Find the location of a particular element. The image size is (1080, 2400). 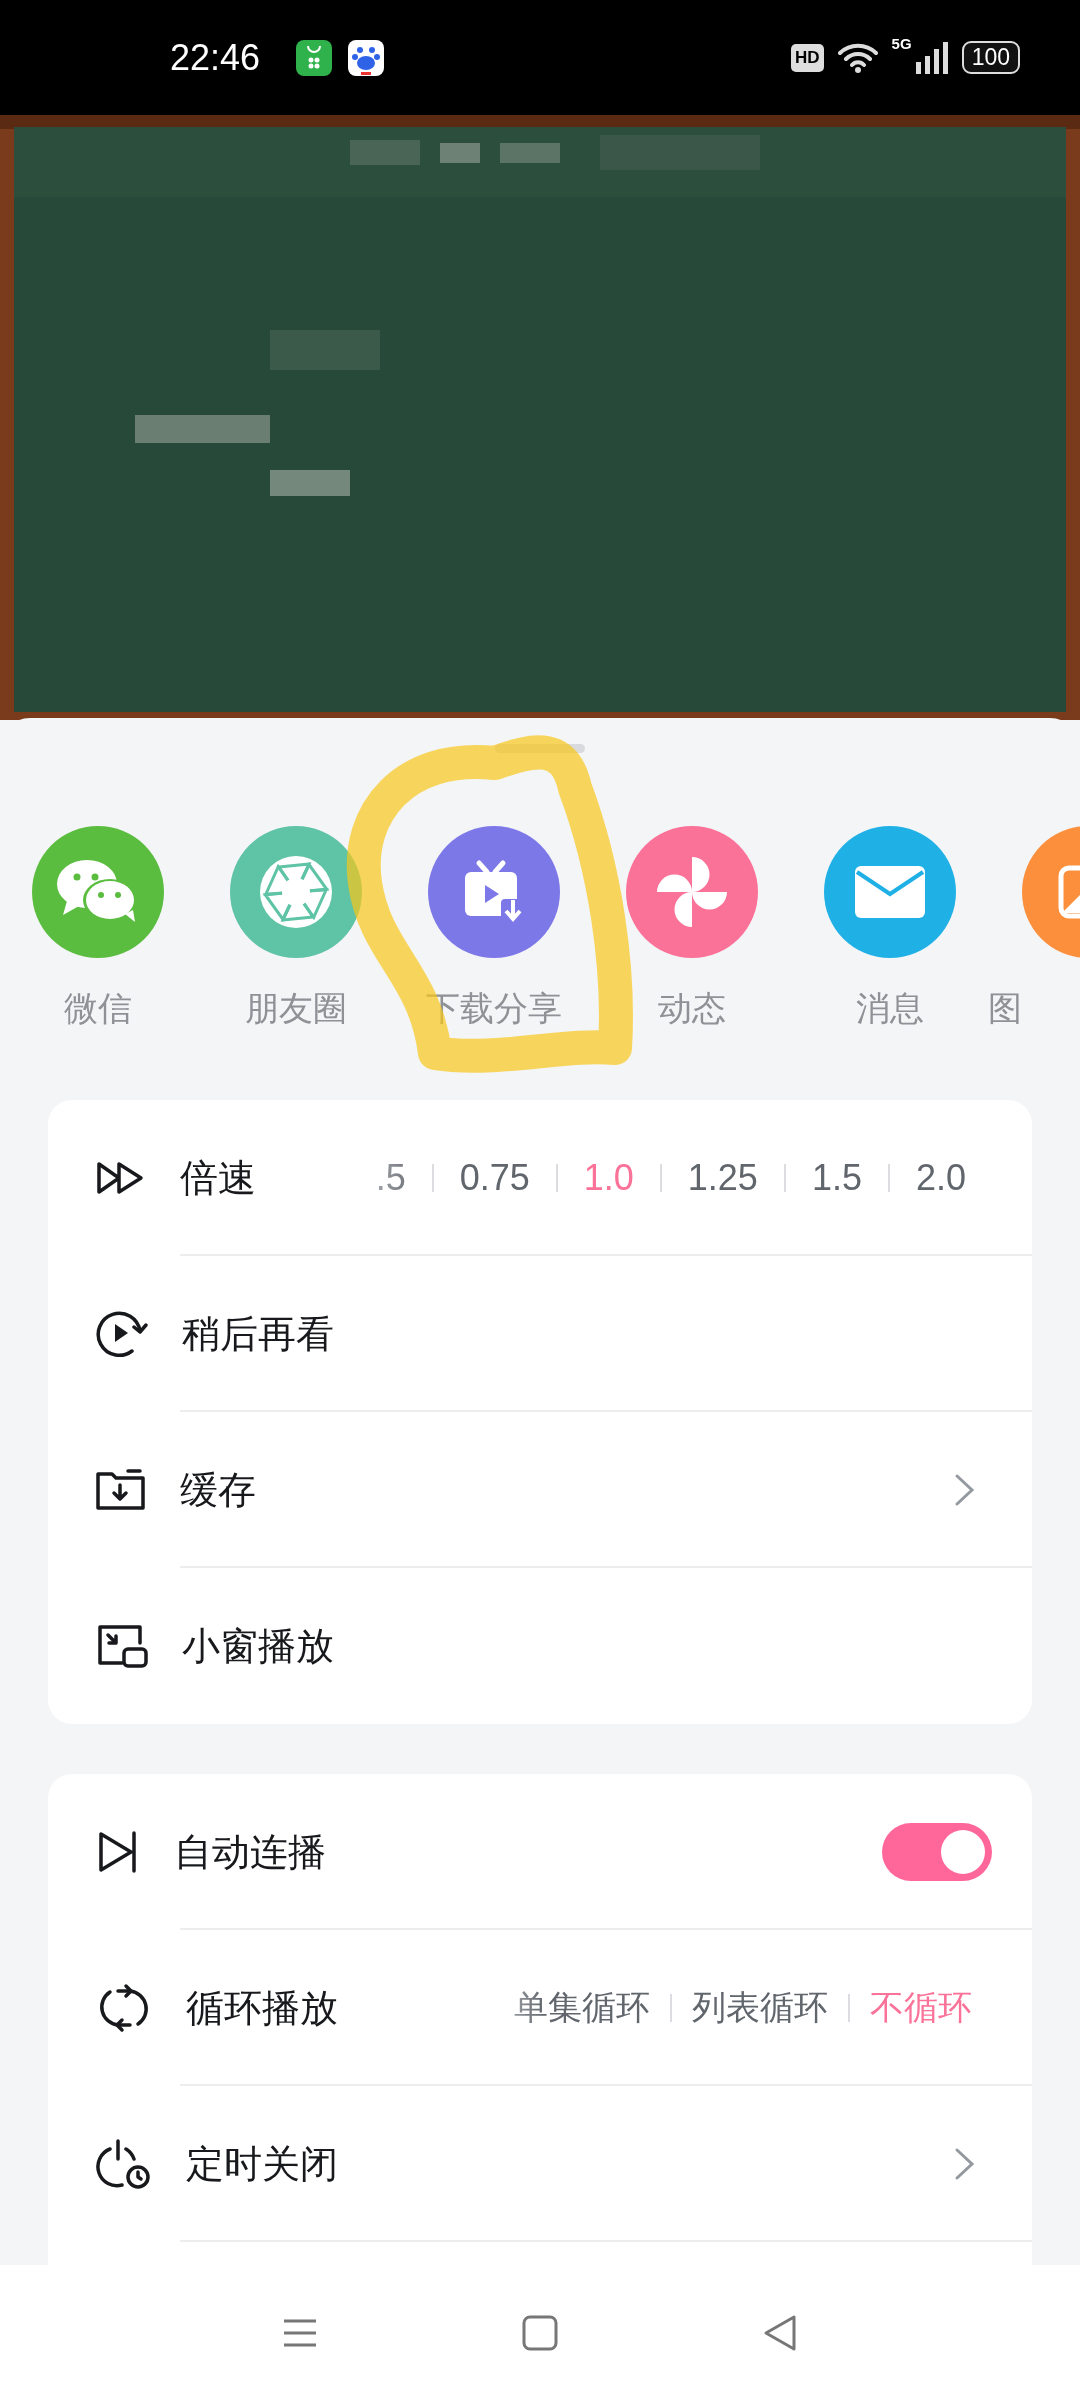

share-target: 动态 is located at coordinates (692, 963).